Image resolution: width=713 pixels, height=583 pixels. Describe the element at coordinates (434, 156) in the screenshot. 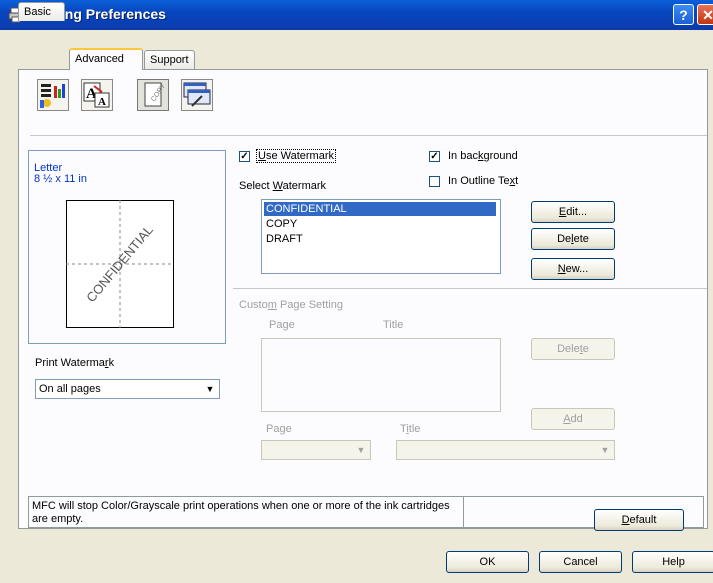

I see `in-background-checkbox: ✓` at that location.